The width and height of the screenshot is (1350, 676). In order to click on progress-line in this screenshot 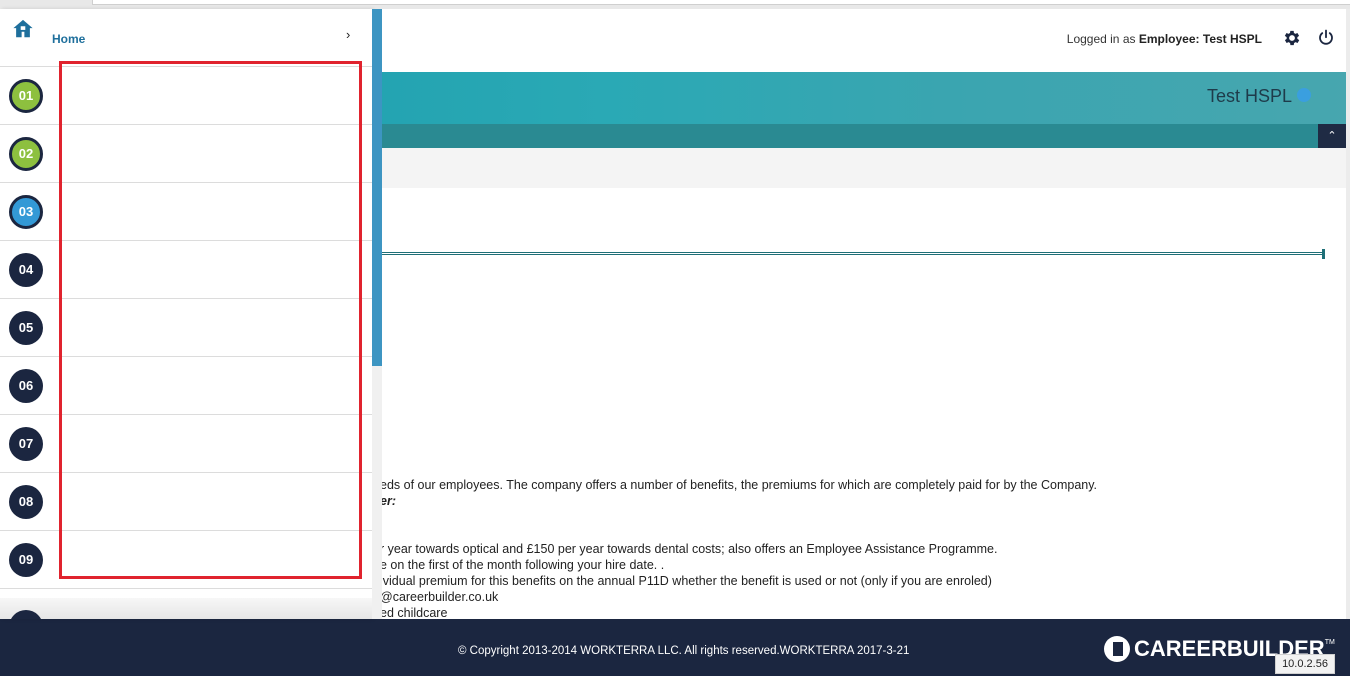, I will do `click(847, 253)`.